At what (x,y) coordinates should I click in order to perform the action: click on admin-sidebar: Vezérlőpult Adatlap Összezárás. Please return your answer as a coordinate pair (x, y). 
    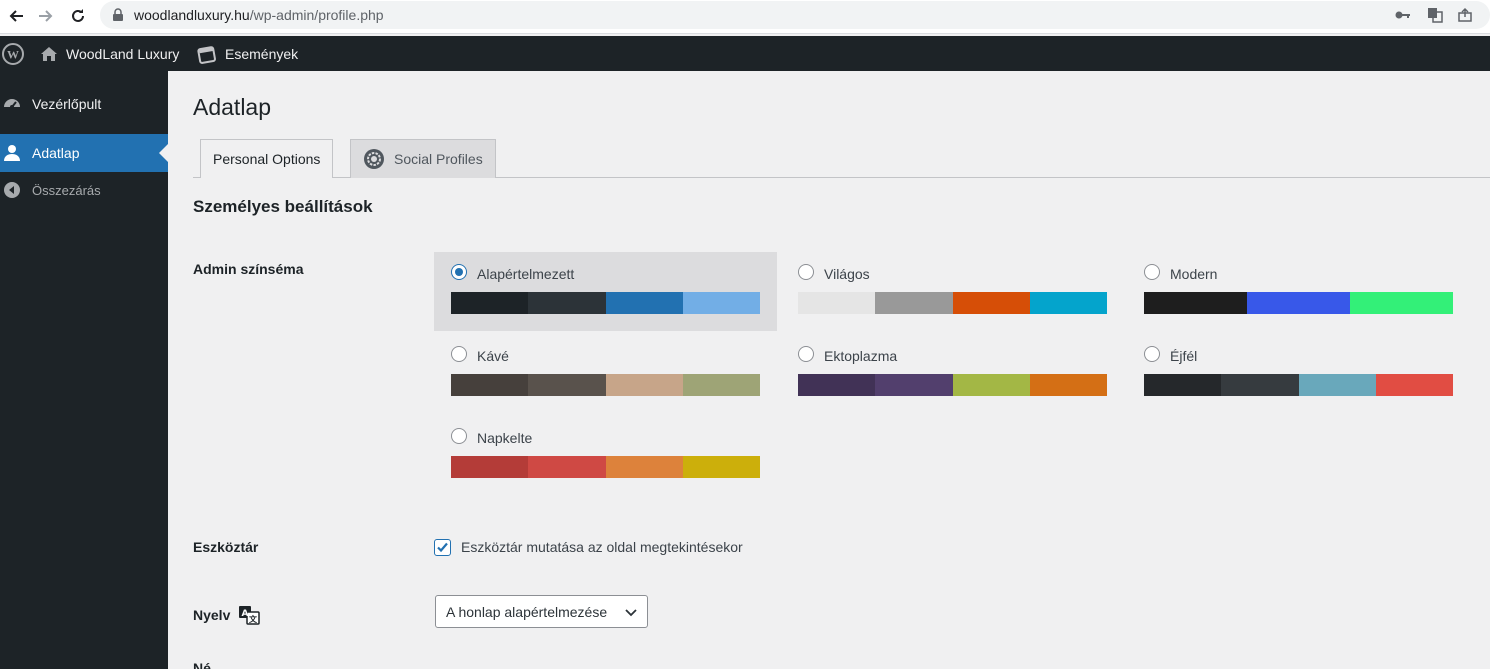
    Looking at the image, I should click on (84, 370).